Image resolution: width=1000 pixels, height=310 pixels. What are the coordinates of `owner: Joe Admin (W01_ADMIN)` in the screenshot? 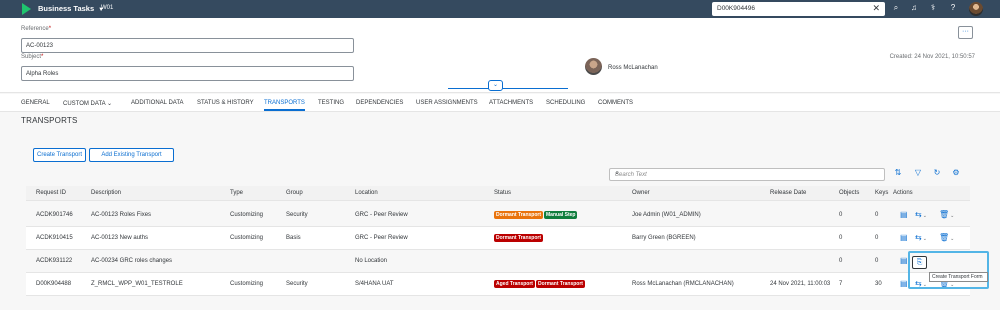 It's located at (666, 215).